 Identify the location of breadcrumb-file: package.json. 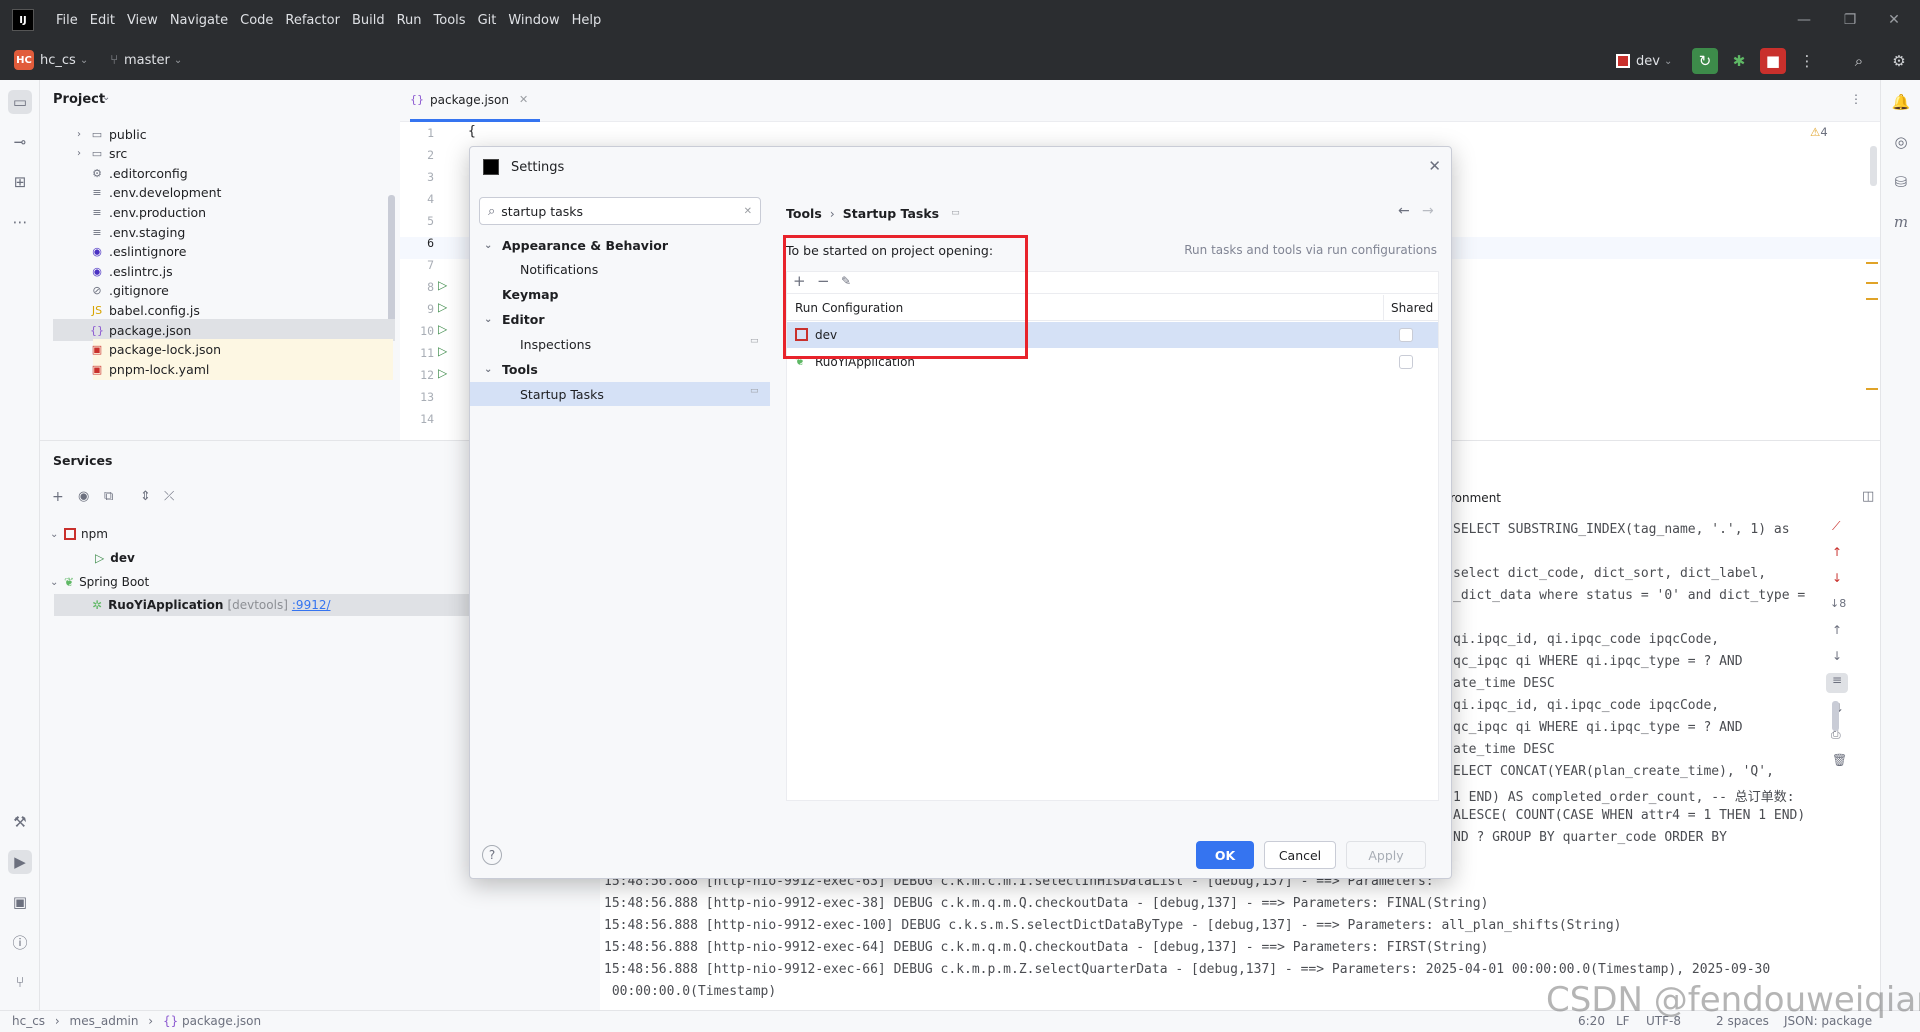
(221, 1021).